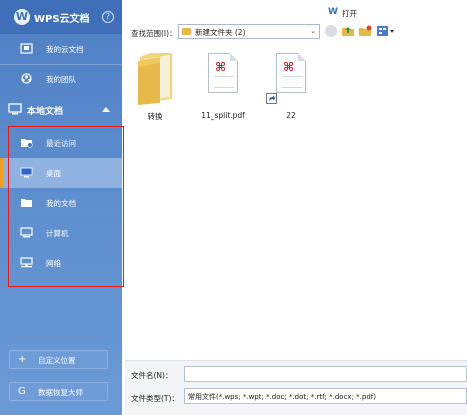  Describe the element at coordinates (220, 32) in the screenshot. I see `lookin-value: 新建文件夹 (2)` at that location.